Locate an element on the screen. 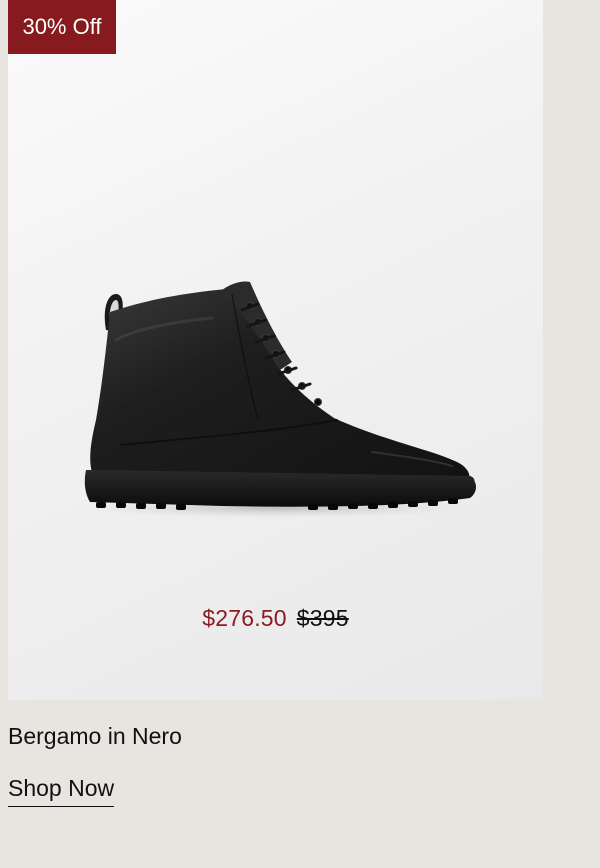 This screenshot has height=868, width=600. price-row: $276.50 $395 is located at coordinates (275, 618).